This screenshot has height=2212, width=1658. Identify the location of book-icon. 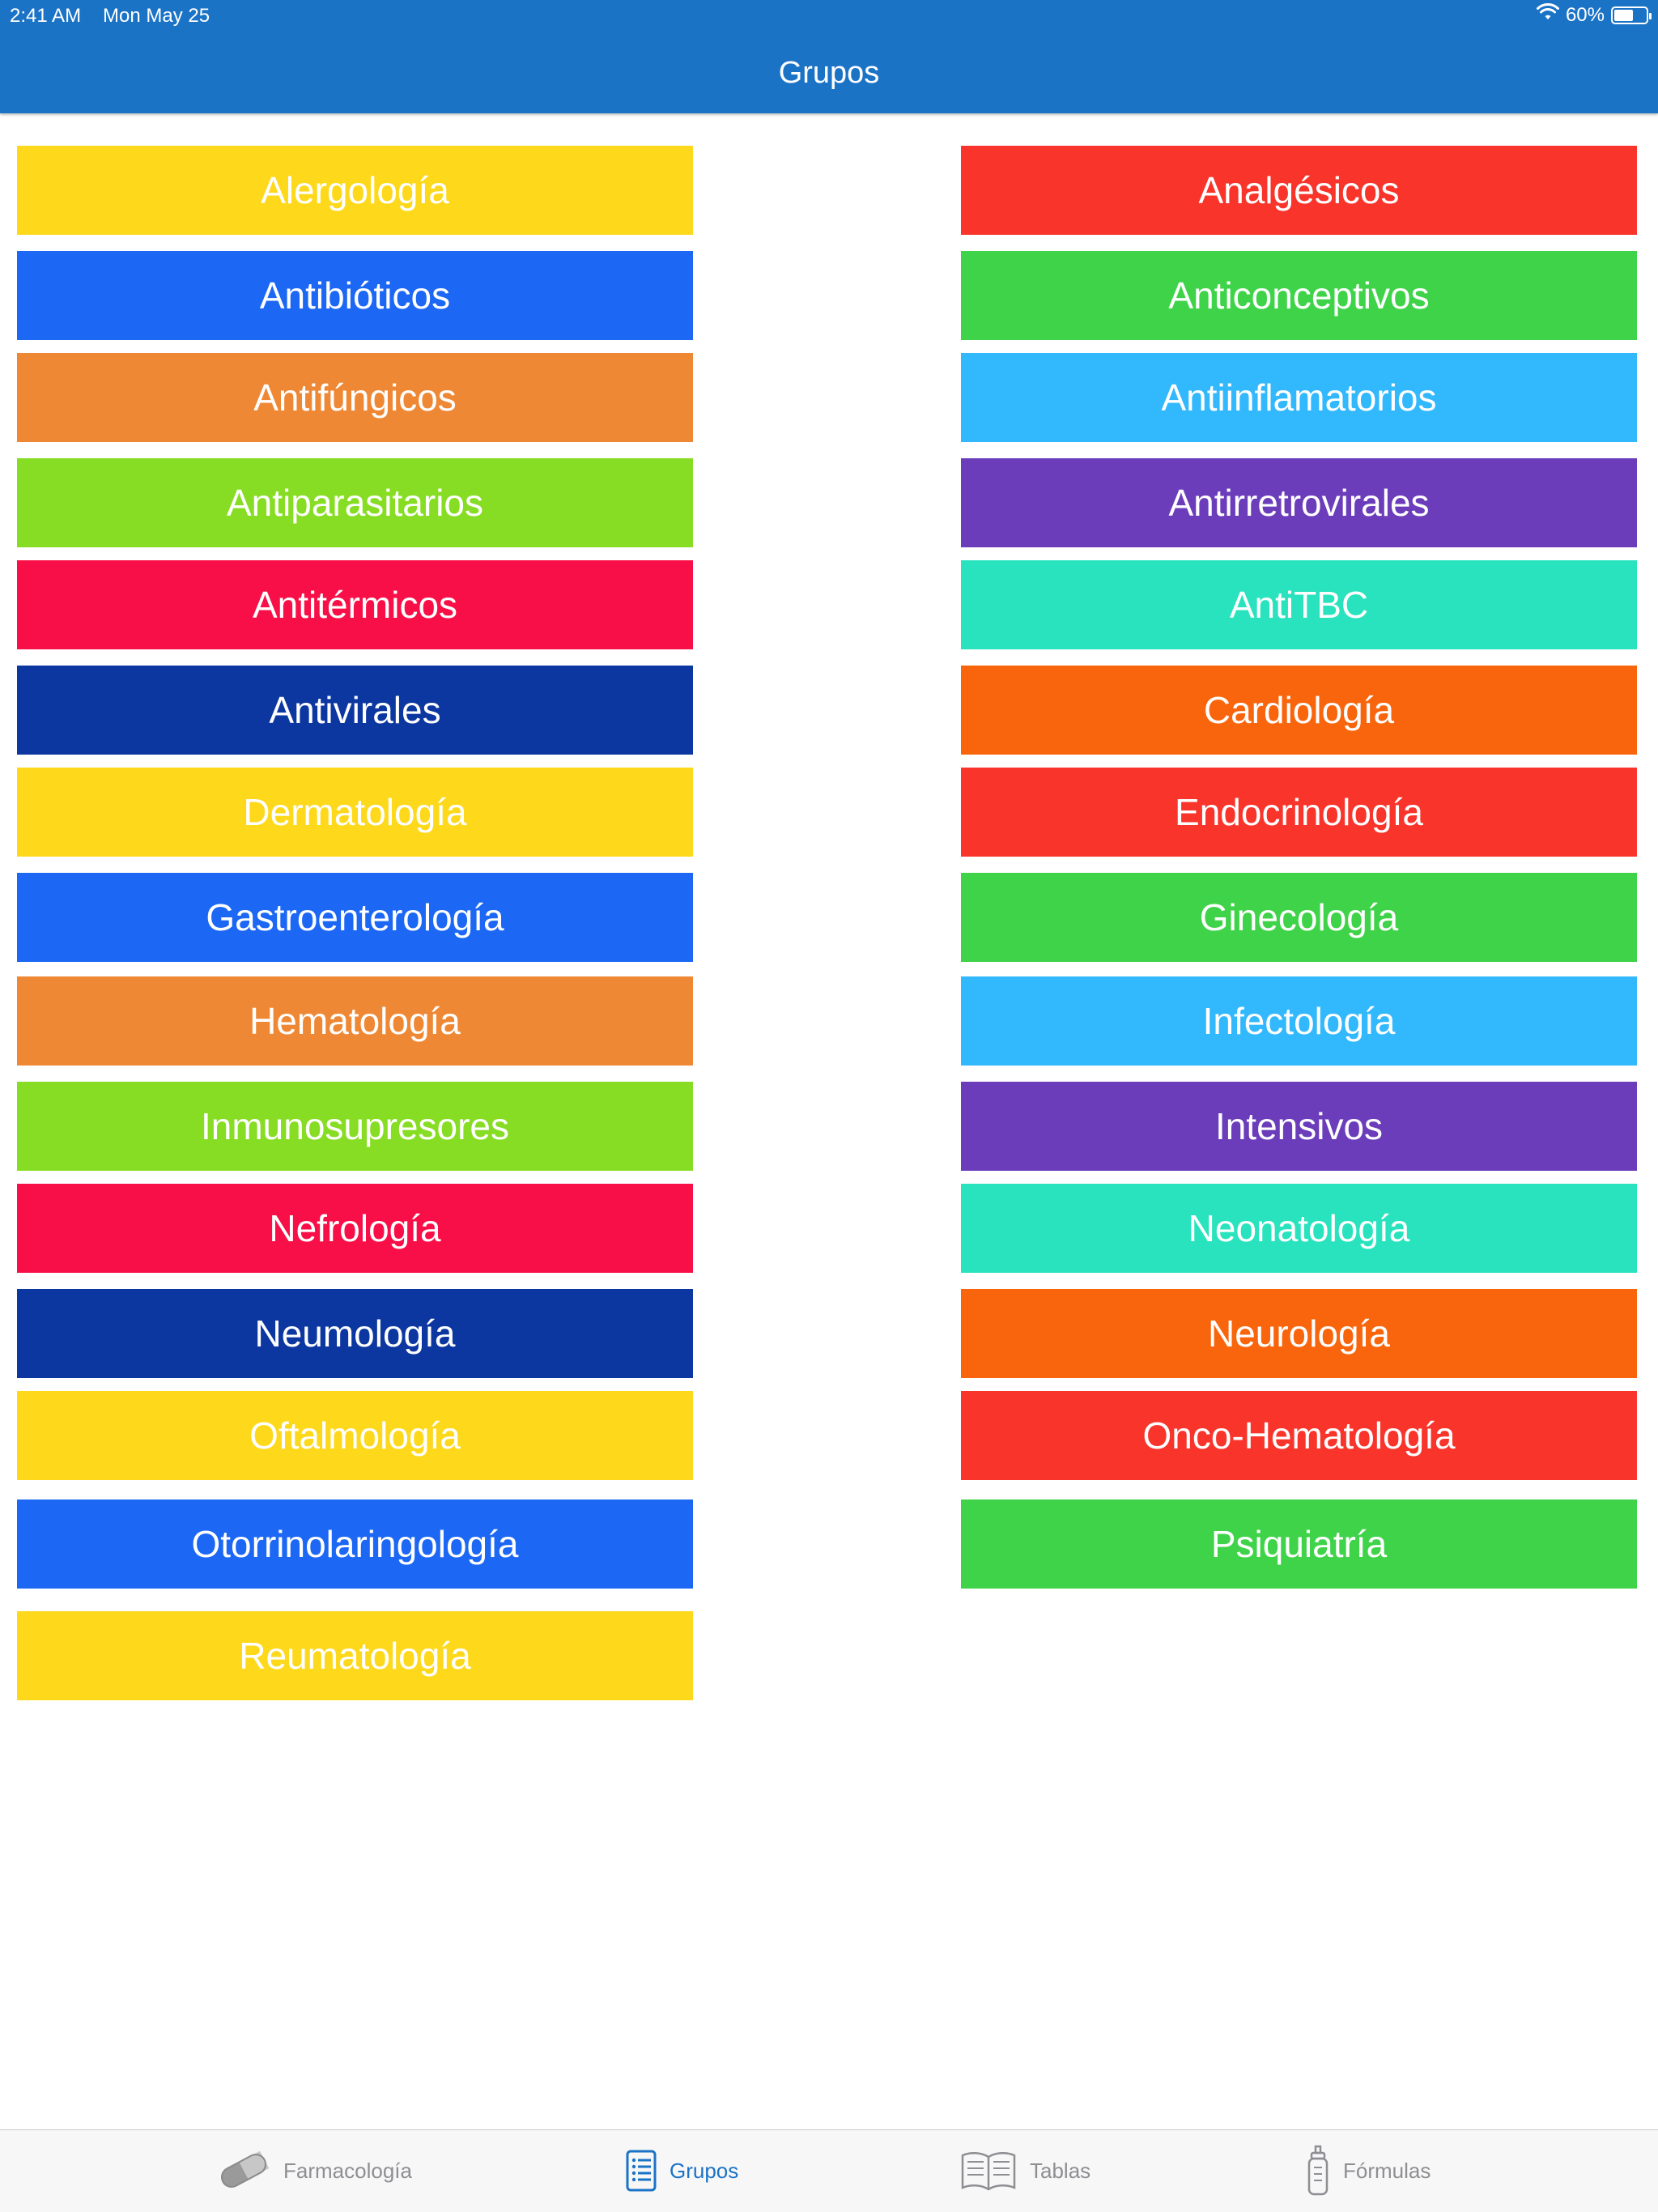
(988, 2170).